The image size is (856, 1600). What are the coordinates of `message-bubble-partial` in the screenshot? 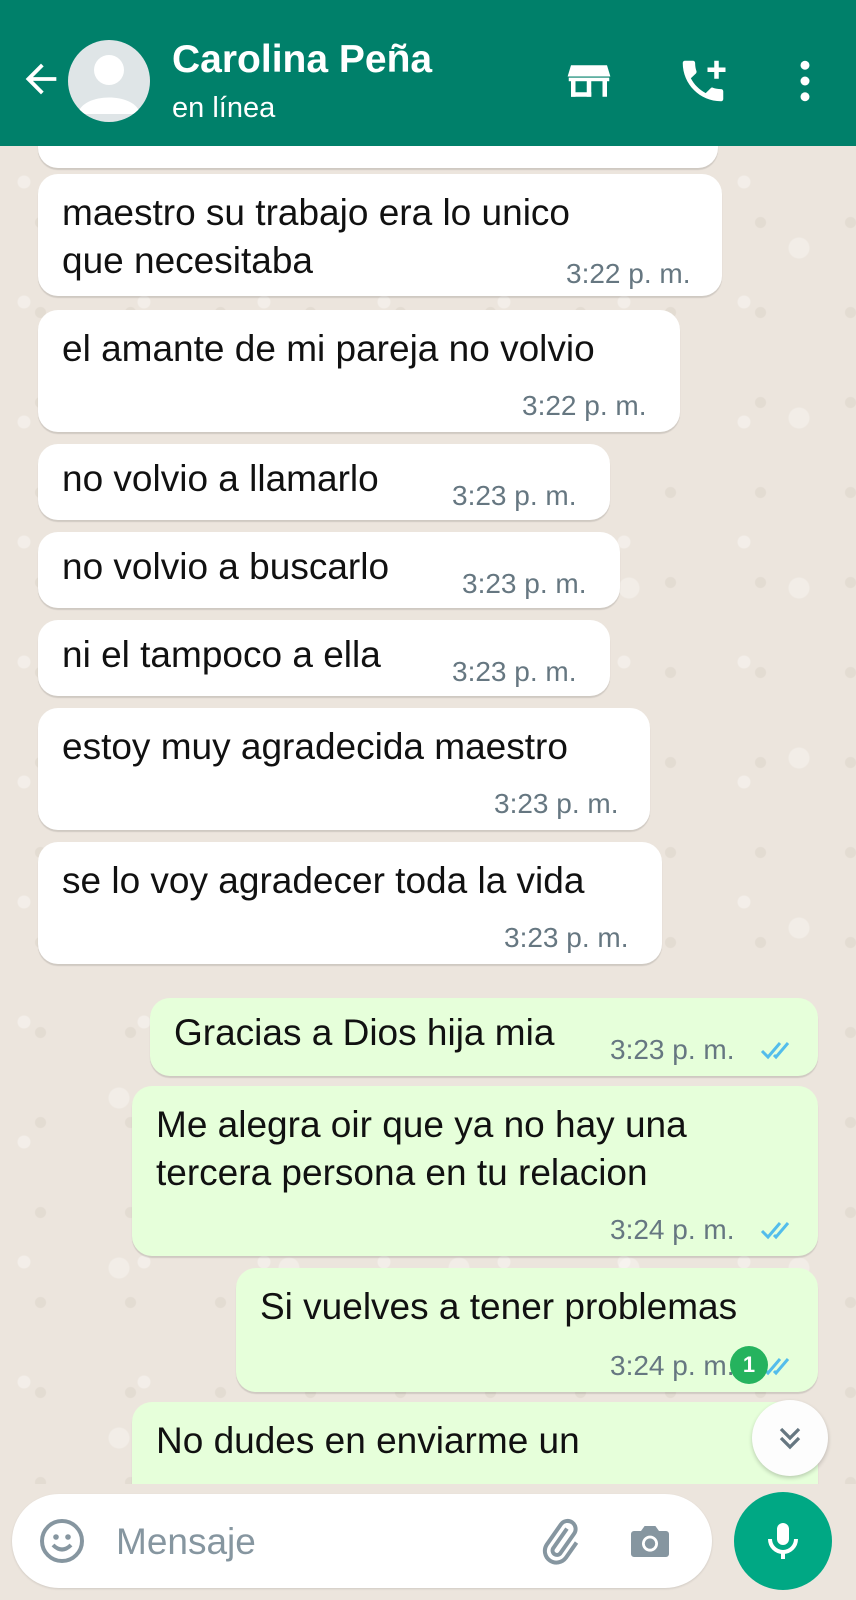 It's located at (378, 157).